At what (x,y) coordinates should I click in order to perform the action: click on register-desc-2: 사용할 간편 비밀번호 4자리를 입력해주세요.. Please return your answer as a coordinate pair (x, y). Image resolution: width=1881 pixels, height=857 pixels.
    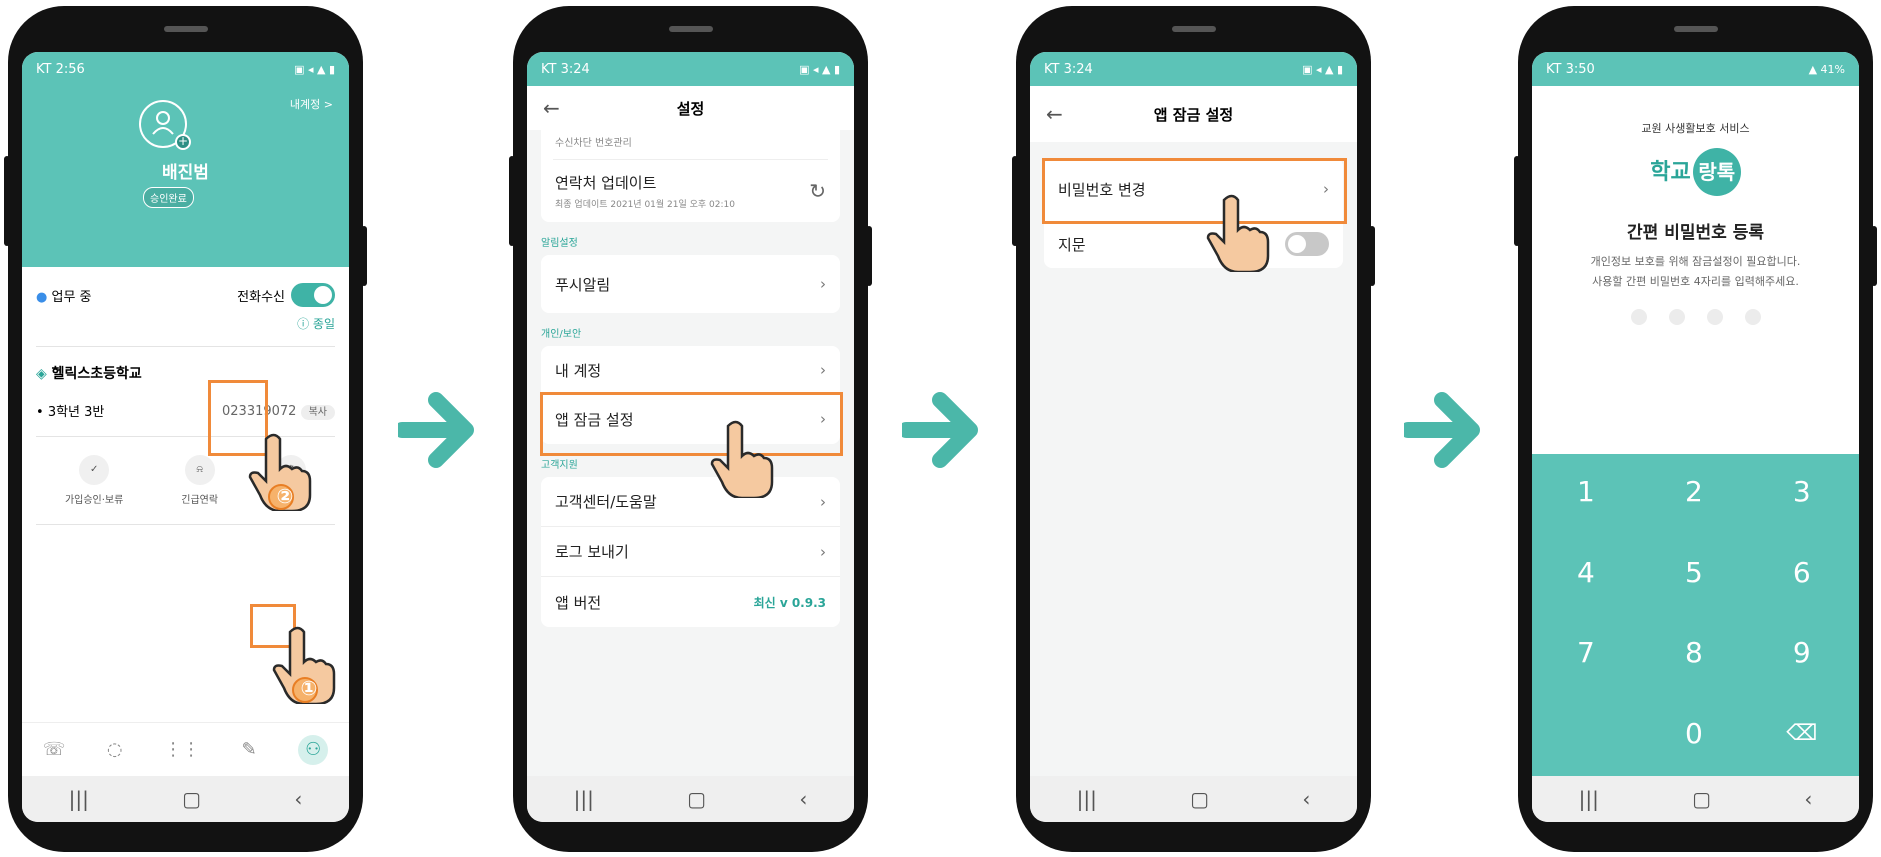
    Looking at the image, I should click on (1695, 281).